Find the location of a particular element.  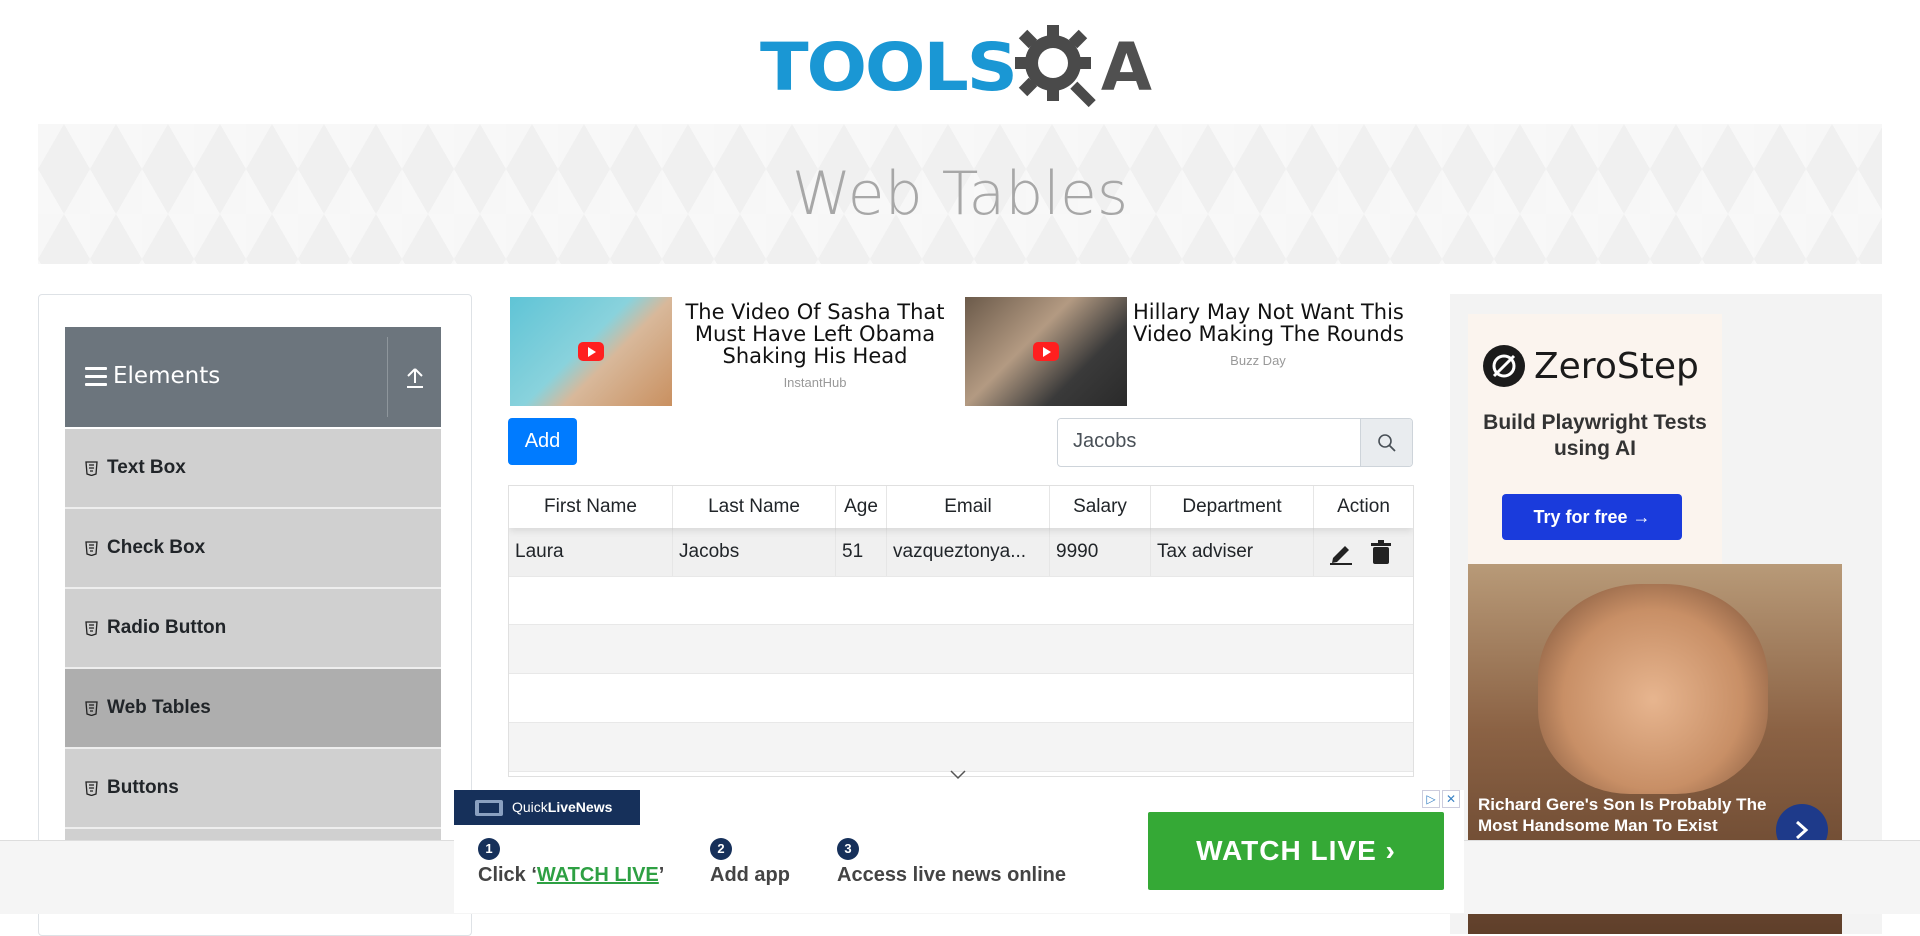

column-header: Age is located at coordinates (861, 507).